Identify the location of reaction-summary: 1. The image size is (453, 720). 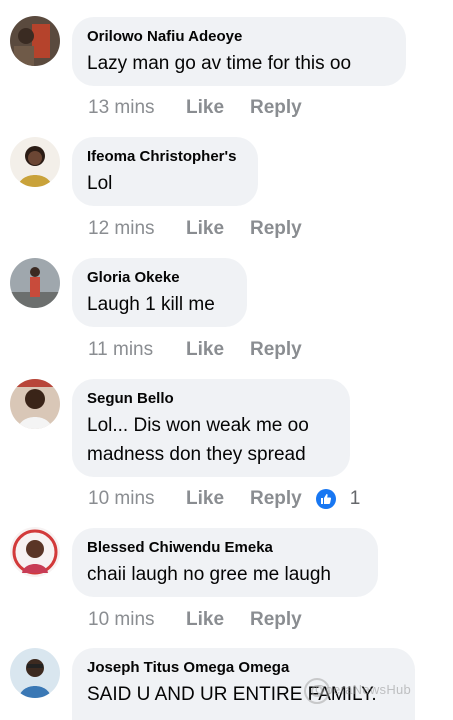
(338, 499).